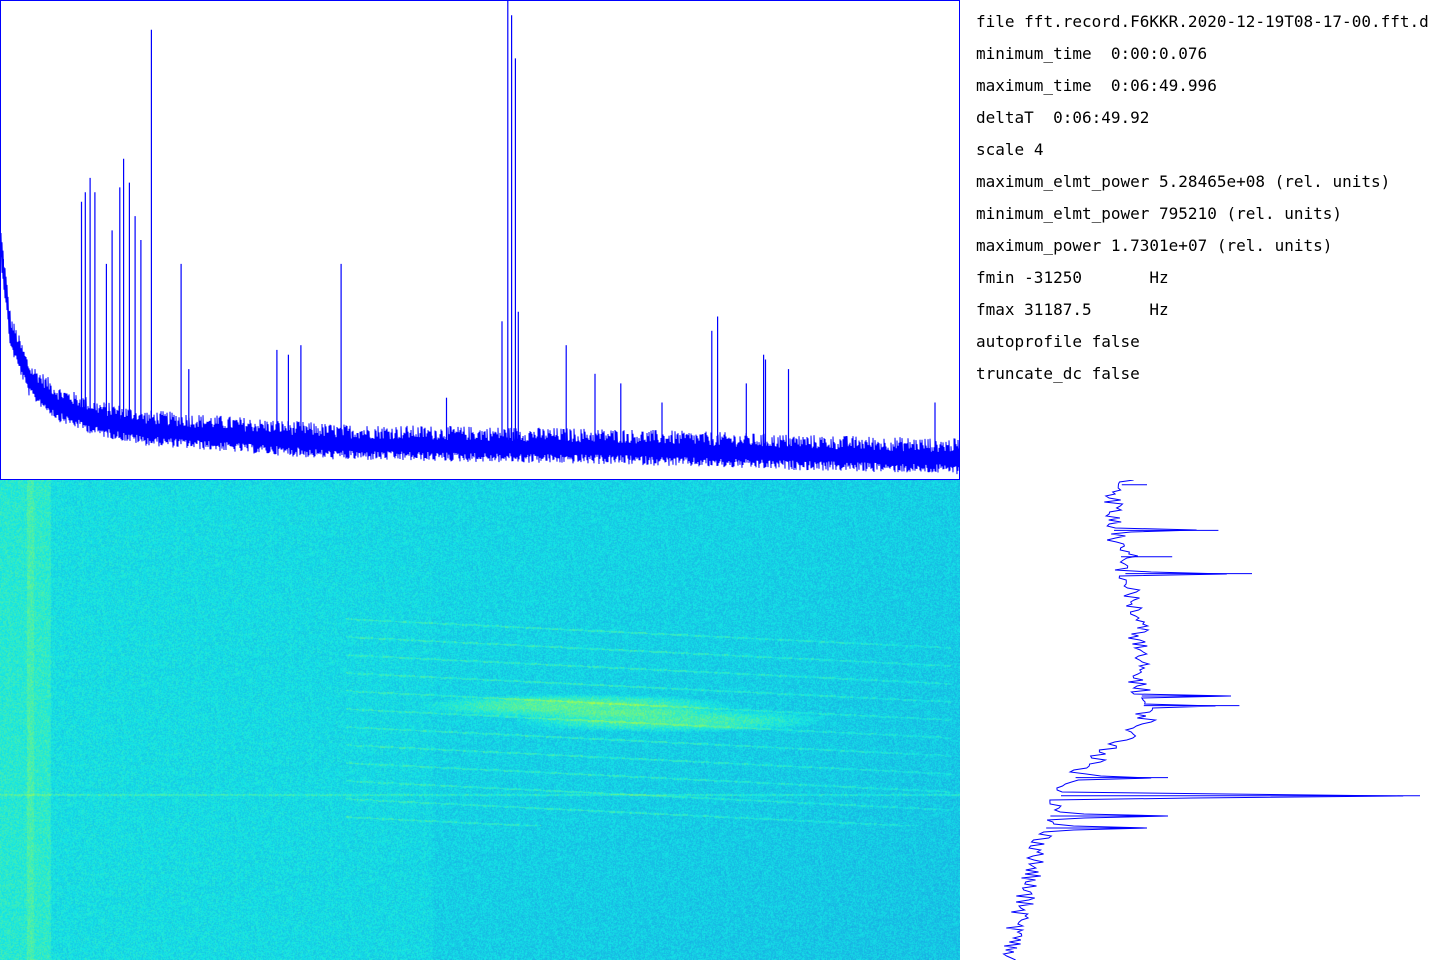 The width and height of the screenshot is (1440, 960). What do you see at coordinates (1063, 181) in the screenshot?
I see `maximum-elmt-power-label: maximum_elmt_power` at bounding box center [1063, 181].